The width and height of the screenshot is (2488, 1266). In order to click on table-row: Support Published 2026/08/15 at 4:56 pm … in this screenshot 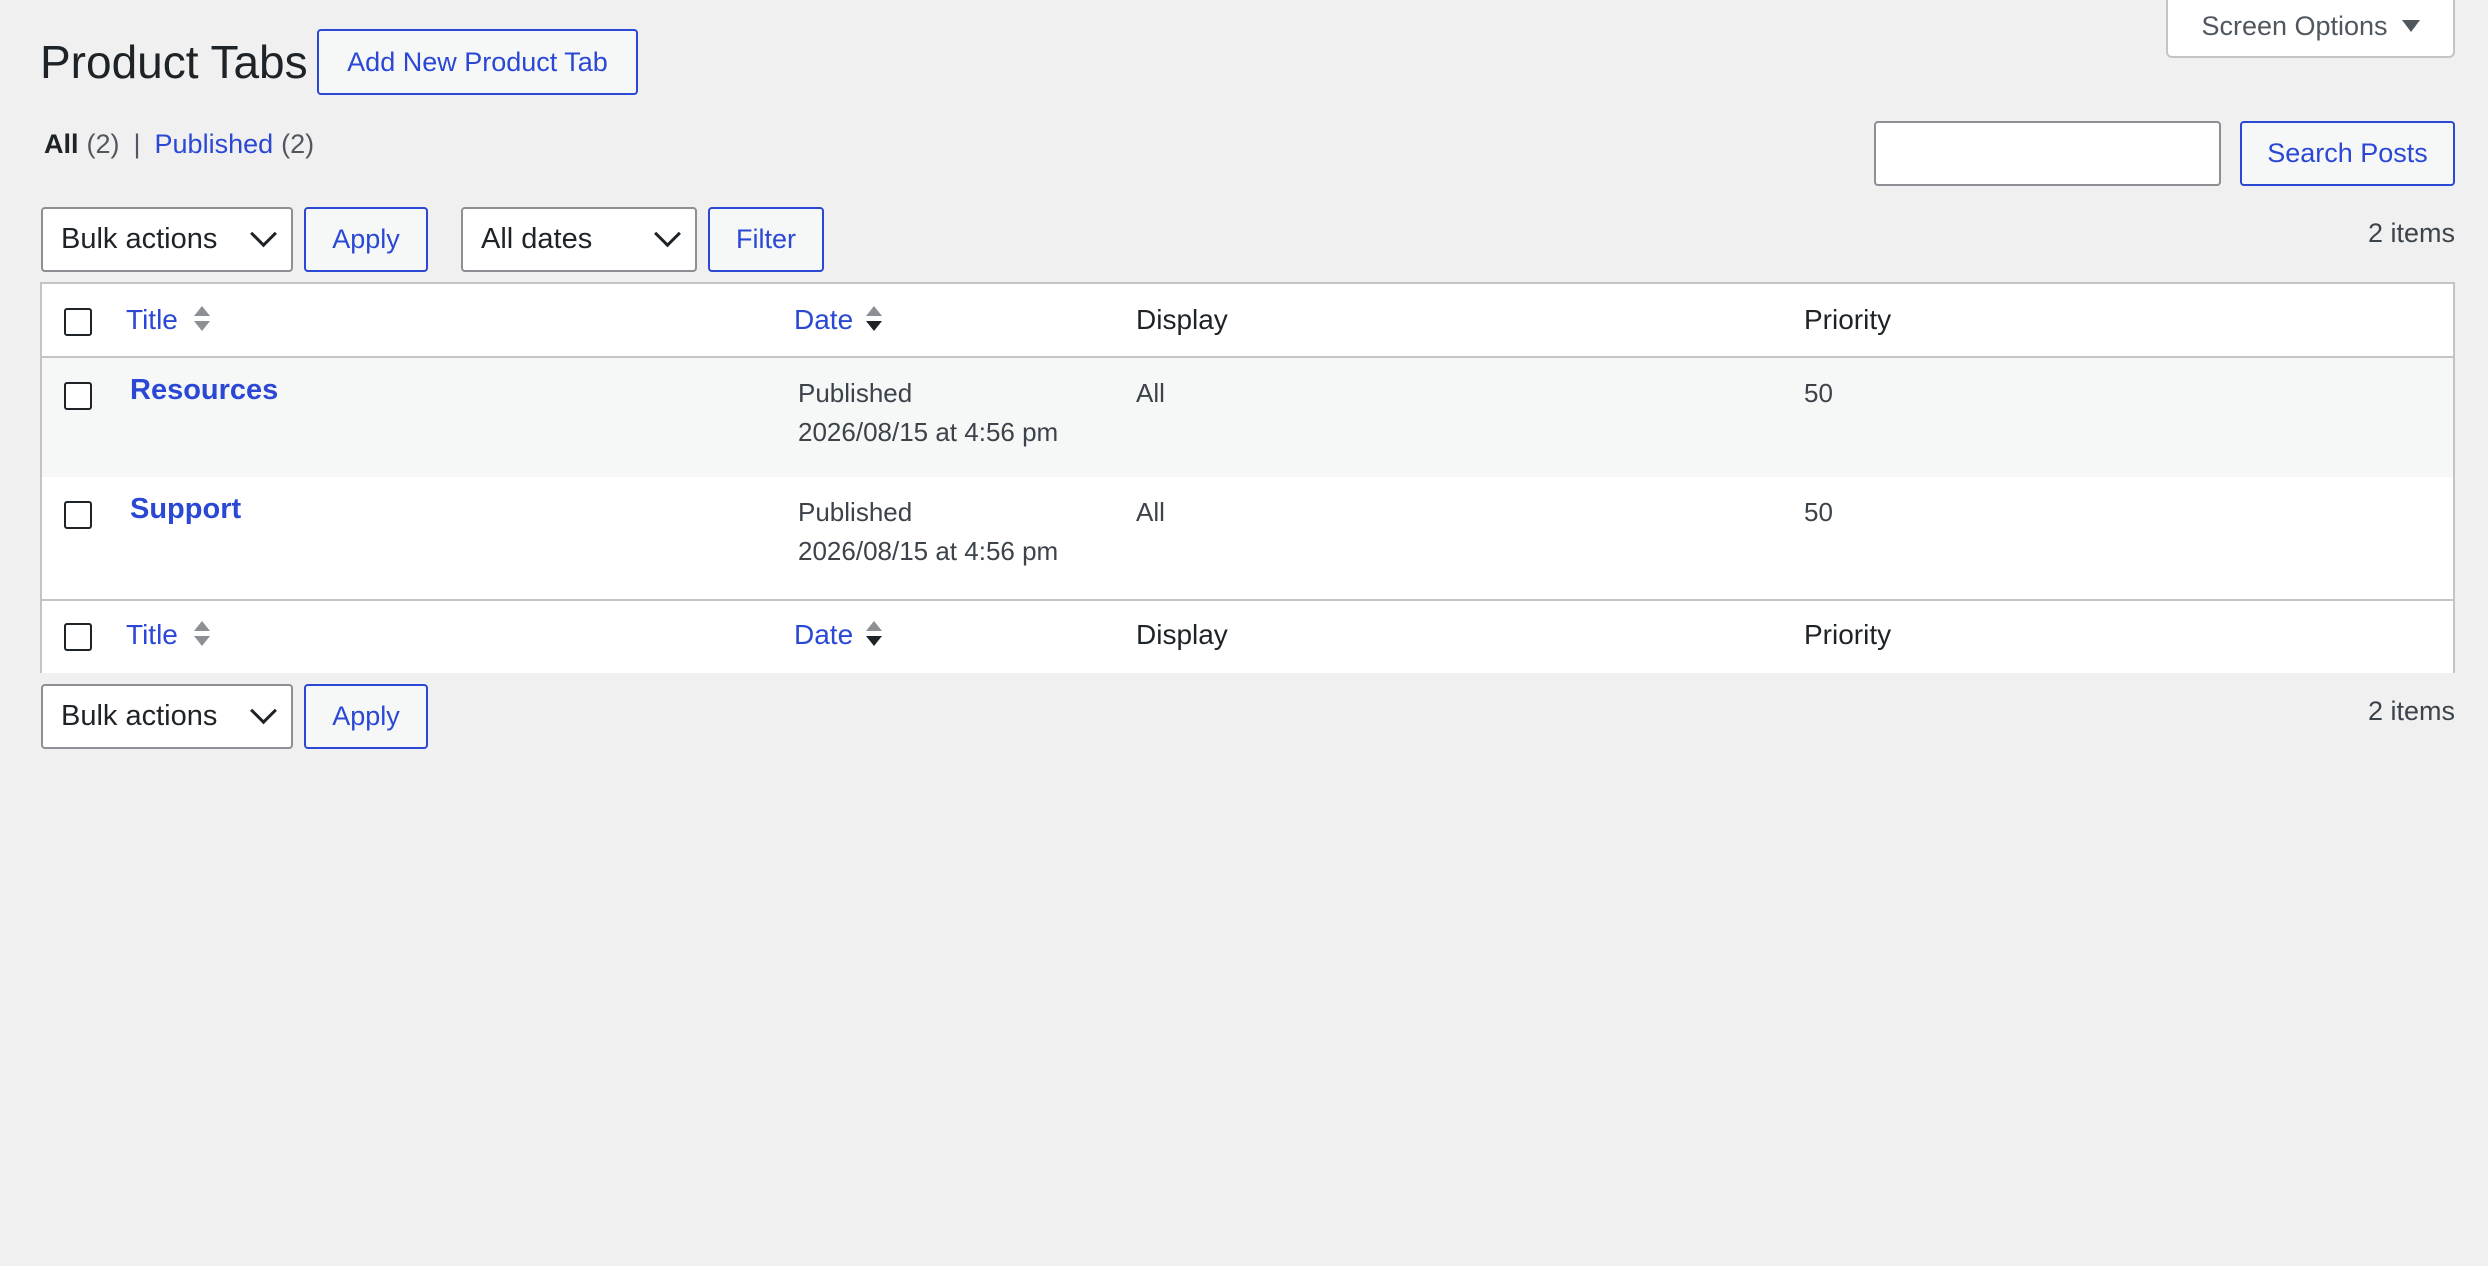, I will do `click(1247, 536)`.